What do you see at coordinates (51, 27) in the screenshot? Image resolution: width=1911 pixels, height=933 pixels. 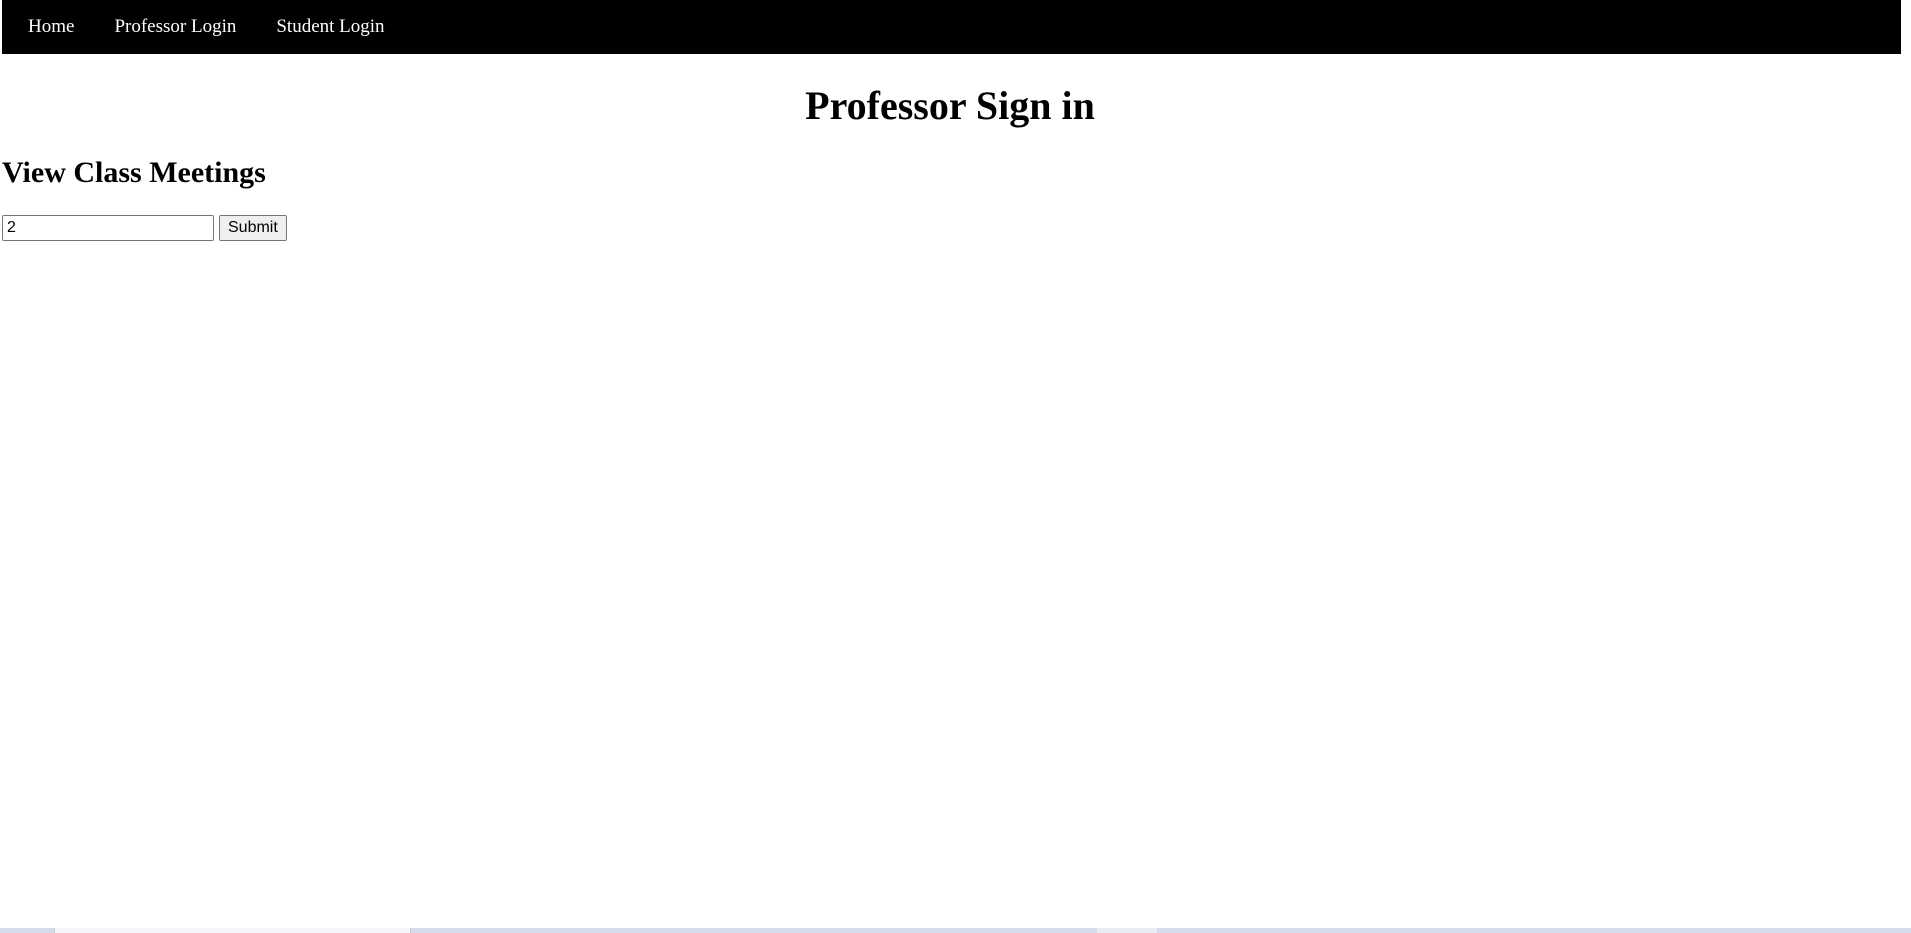 I see `nav-link-home: Home` at bounding box center [51, 27].